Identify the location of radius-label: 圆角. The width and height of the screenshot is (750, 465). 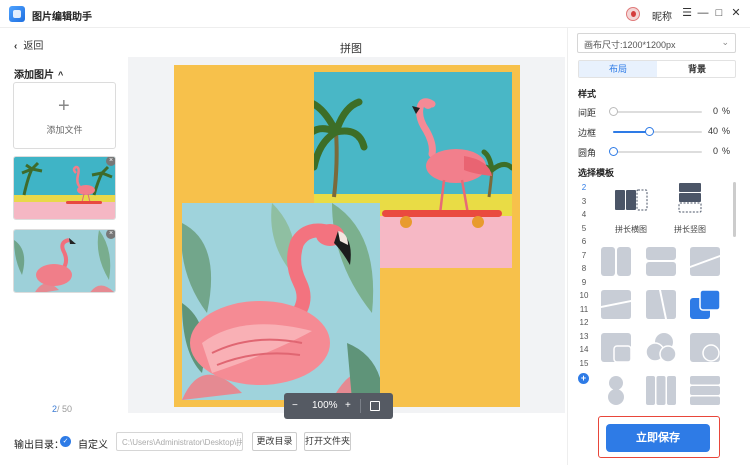
(587, 153).